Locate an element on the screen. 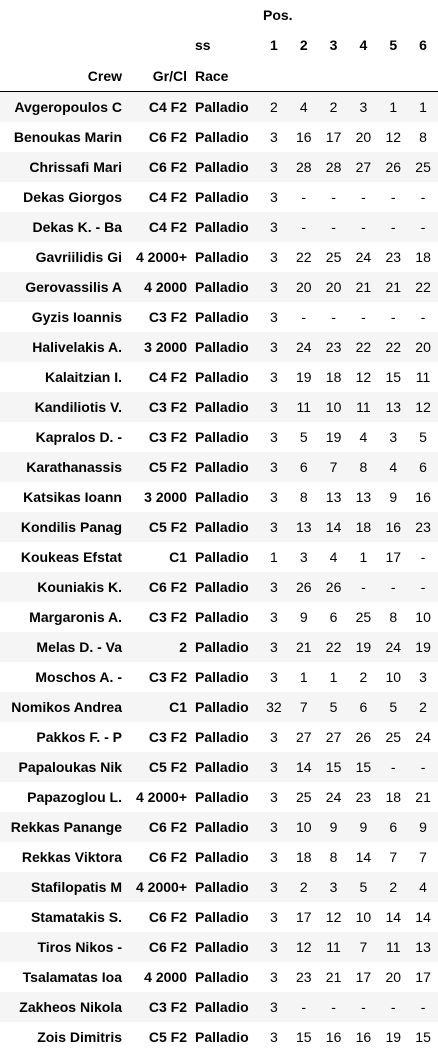 The height and width of the screenshot is (1053, 438). stage-6-position: 16 is located at coordinates (423, 496).